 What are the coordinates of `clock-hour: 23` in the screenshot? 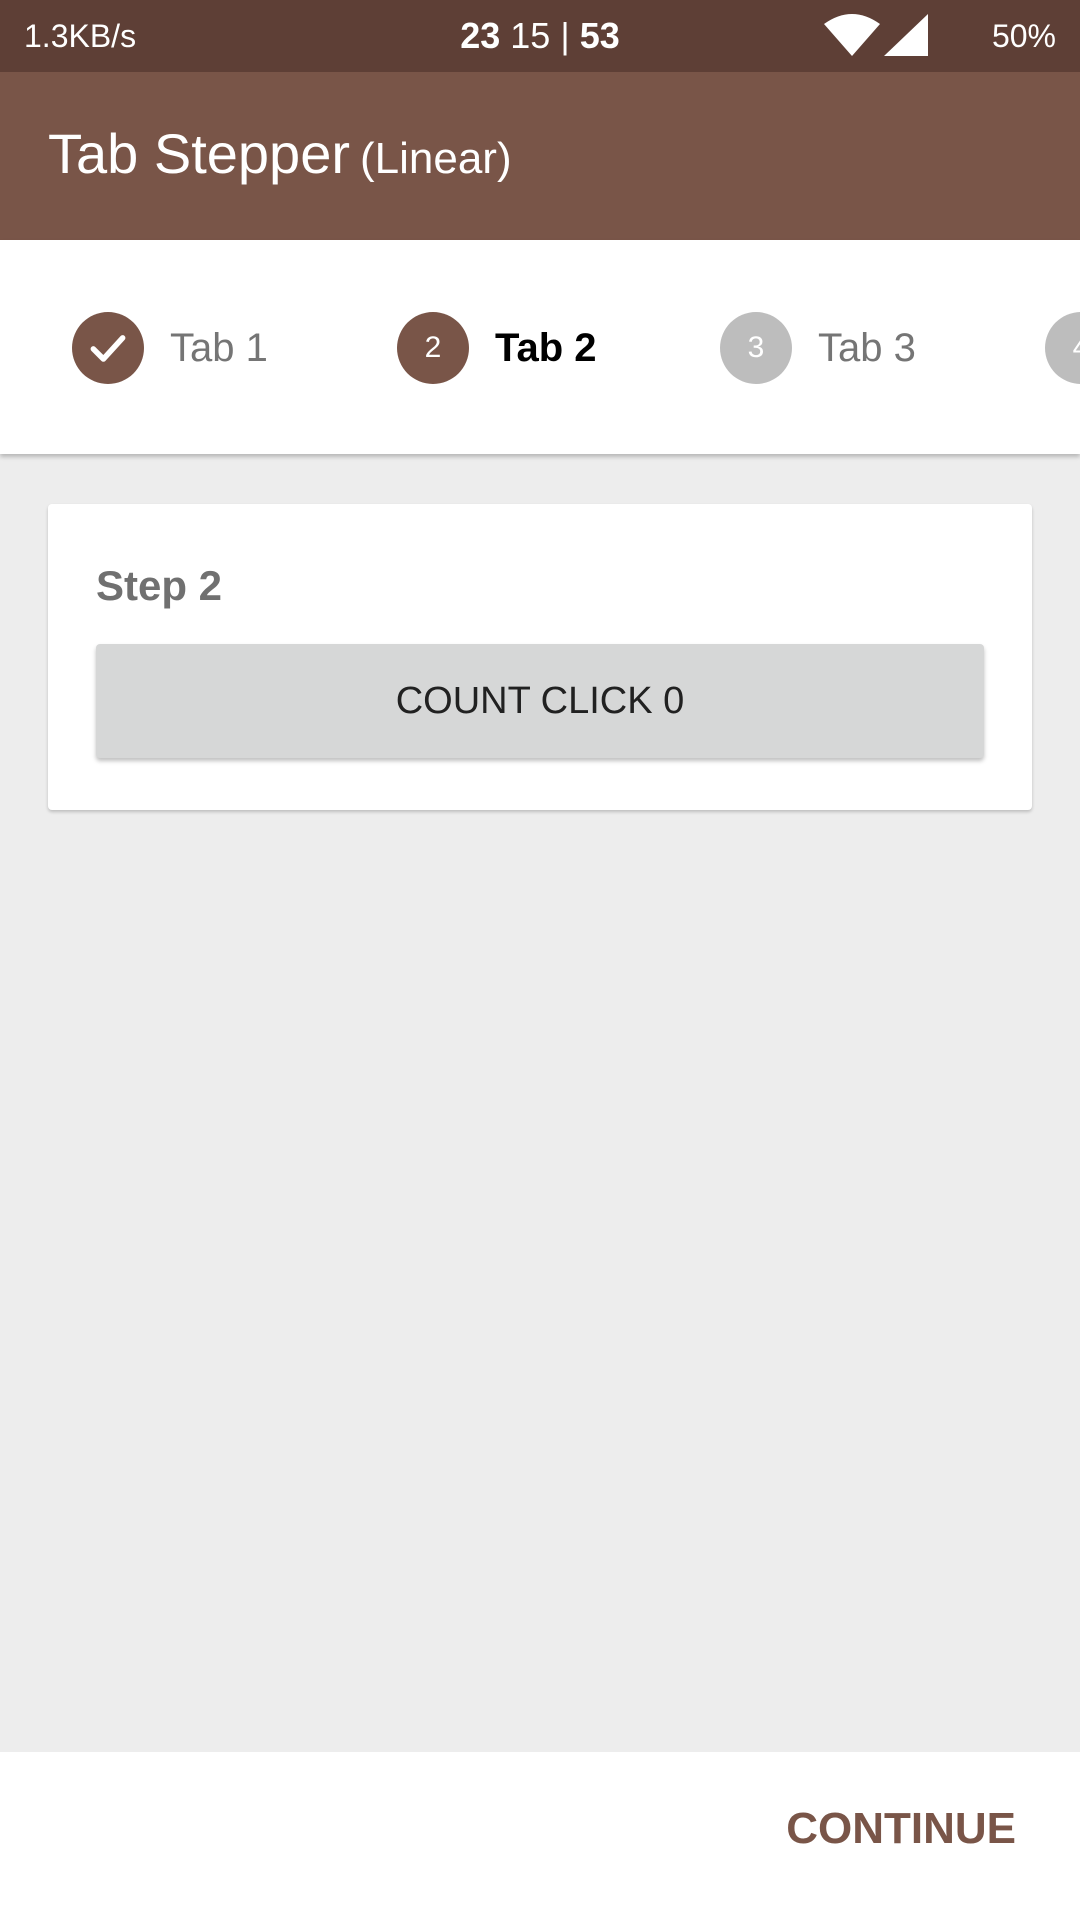 It's located at (480, 35).